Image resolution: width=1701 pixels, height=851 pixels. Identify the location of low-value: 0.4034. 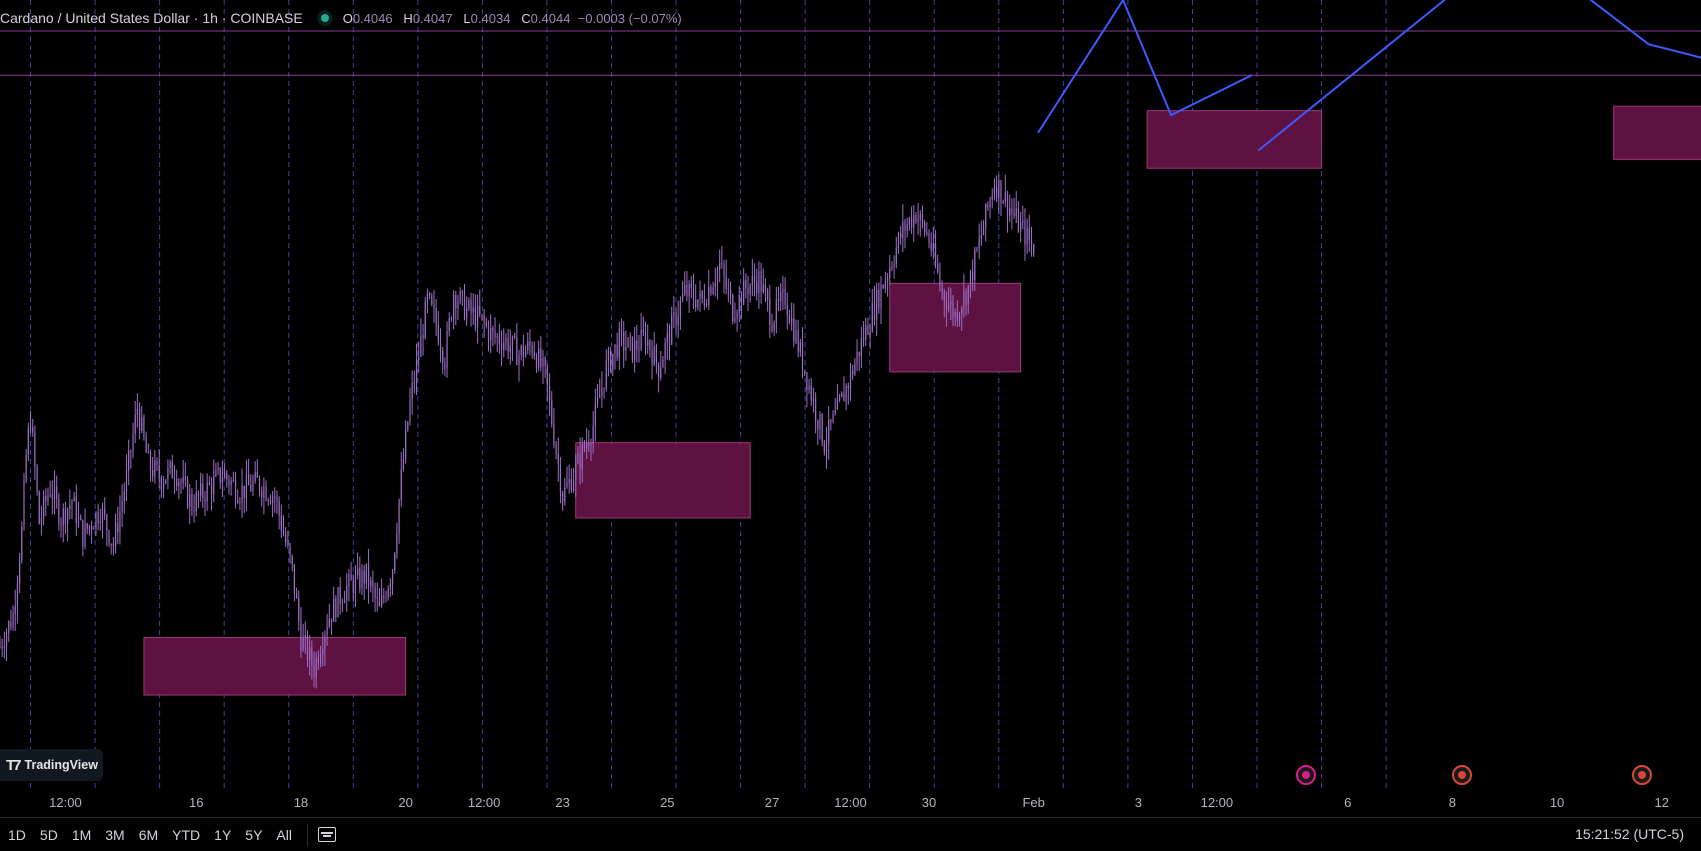
(490, 18).